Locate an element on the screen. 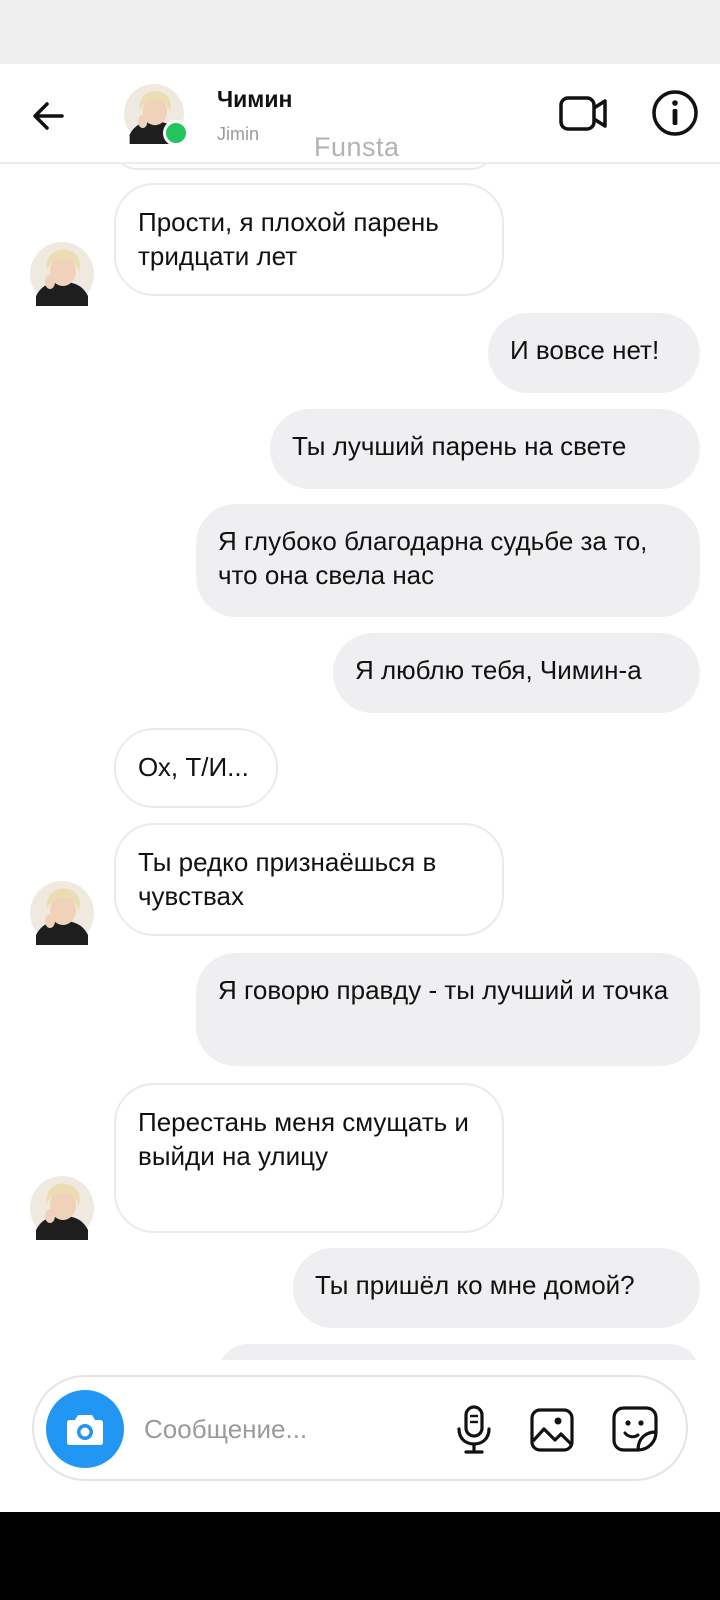 The height and width of the screenshot is (1600, 720). camera-icon is located at coordinates (85, 1430).